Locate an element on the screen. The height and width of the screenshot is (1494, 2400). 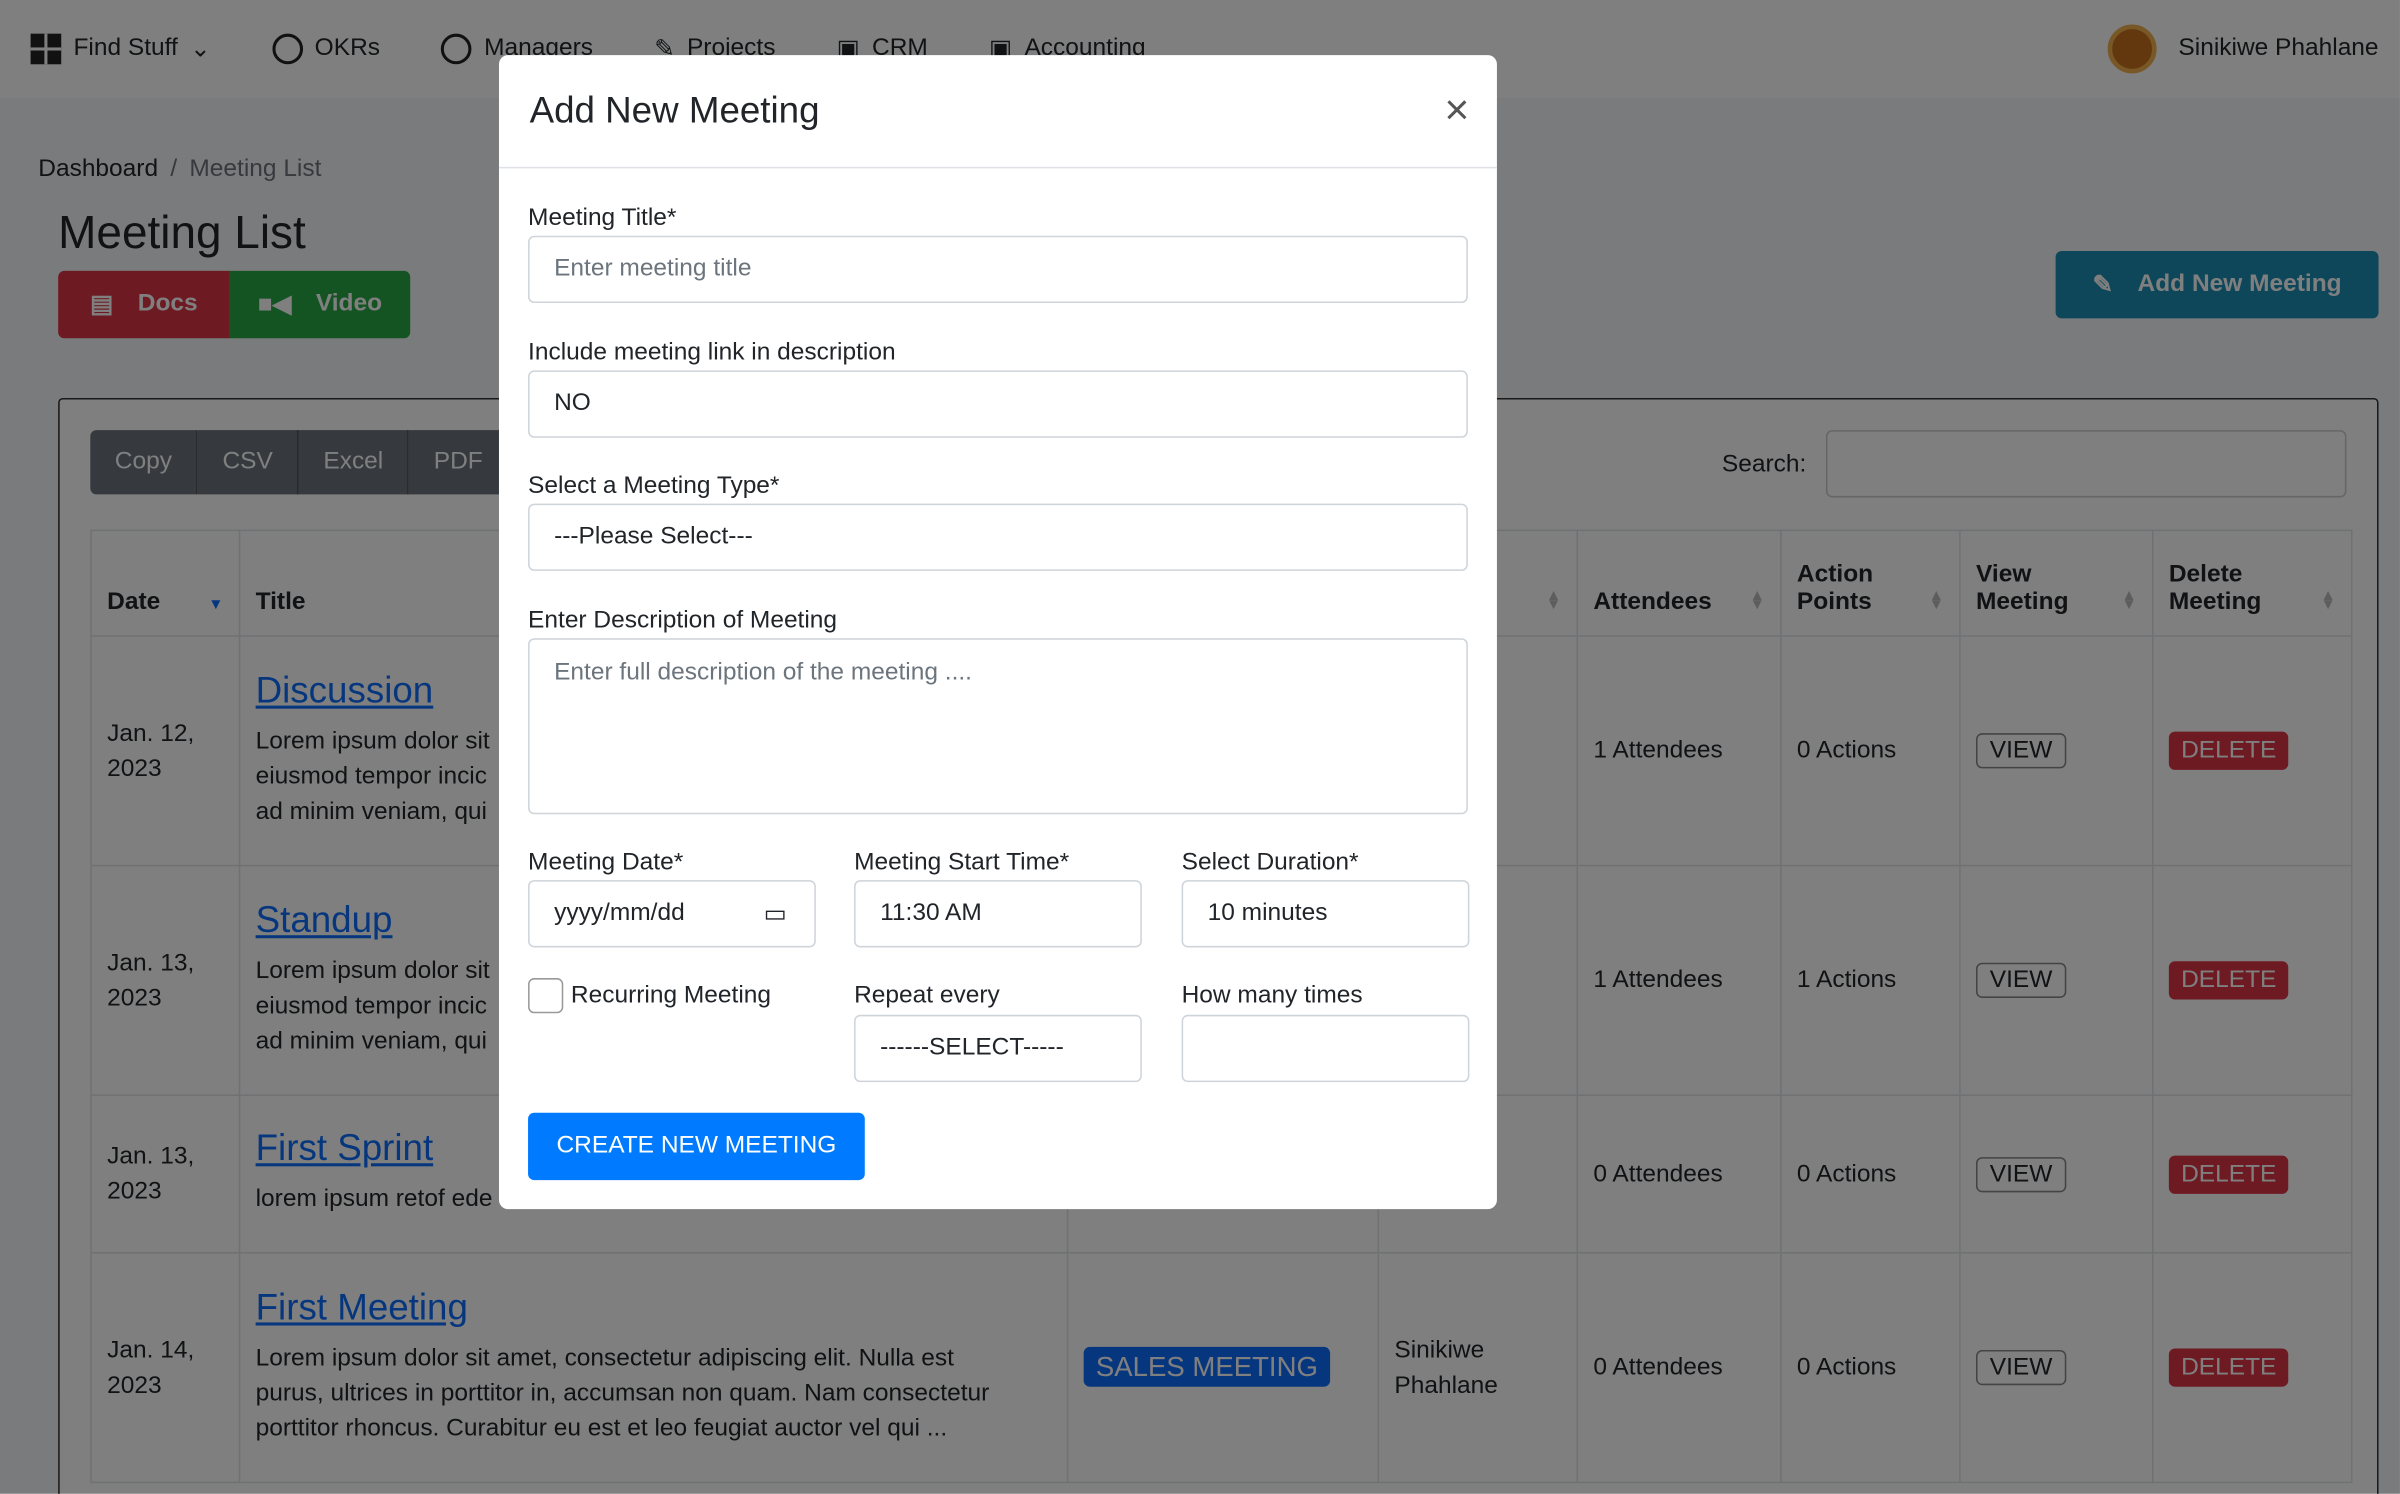
create-meeting-button: CREATE NEW MEETING is located at coordinates (696, 1146).